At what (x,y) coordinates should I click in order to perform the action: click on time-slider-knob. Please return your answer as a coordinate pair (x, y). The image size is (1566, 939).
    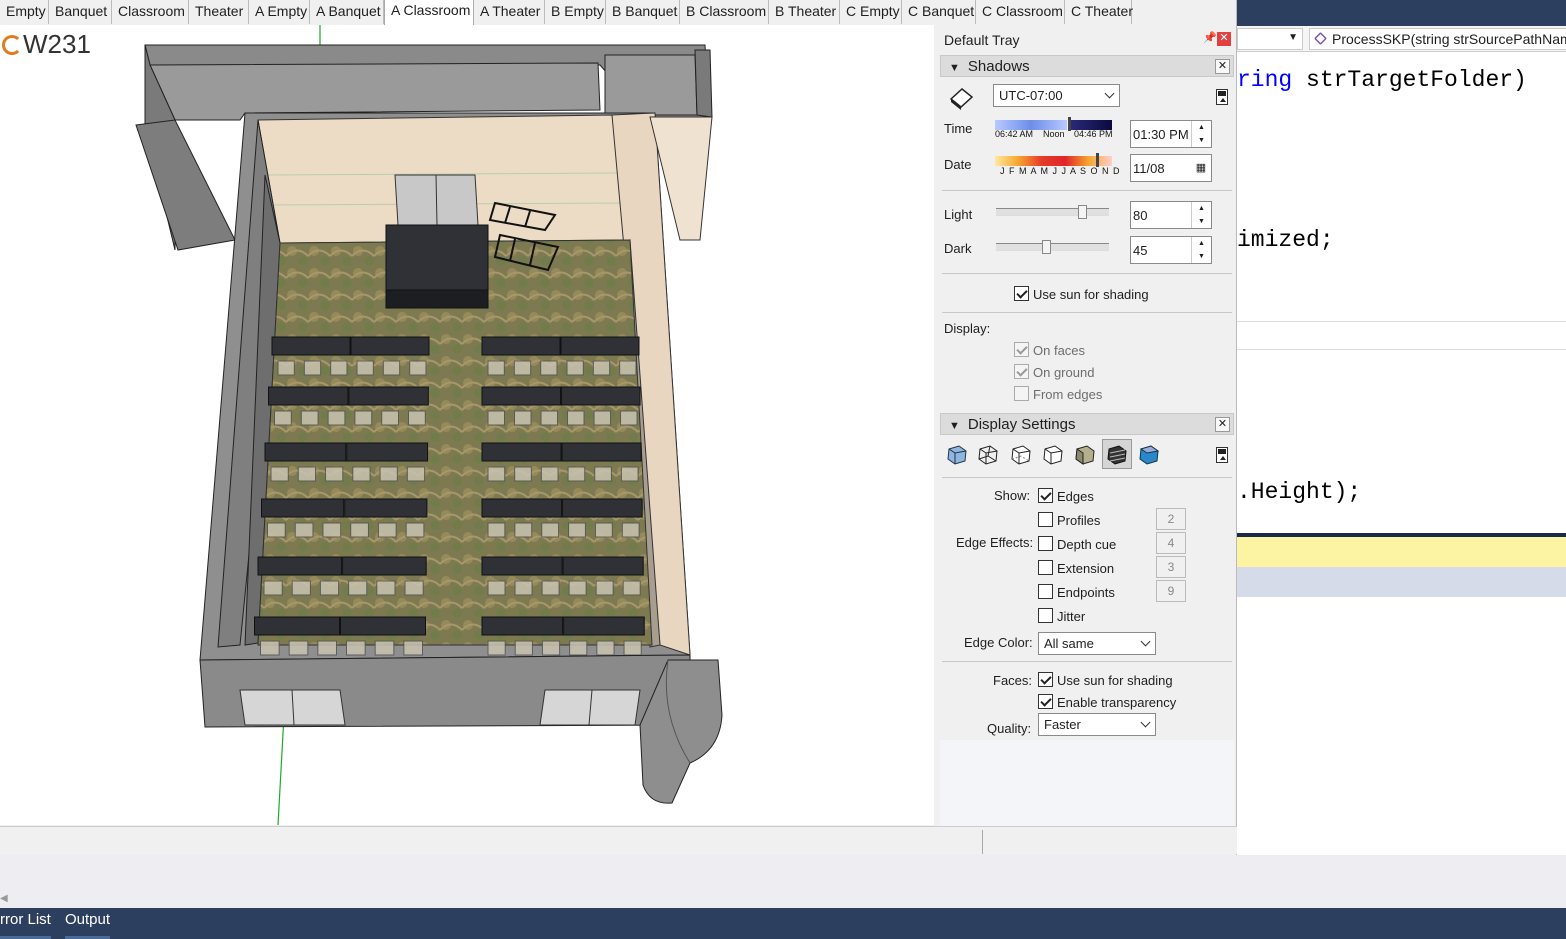
    Looking at the image, I should click on (1069, 124).